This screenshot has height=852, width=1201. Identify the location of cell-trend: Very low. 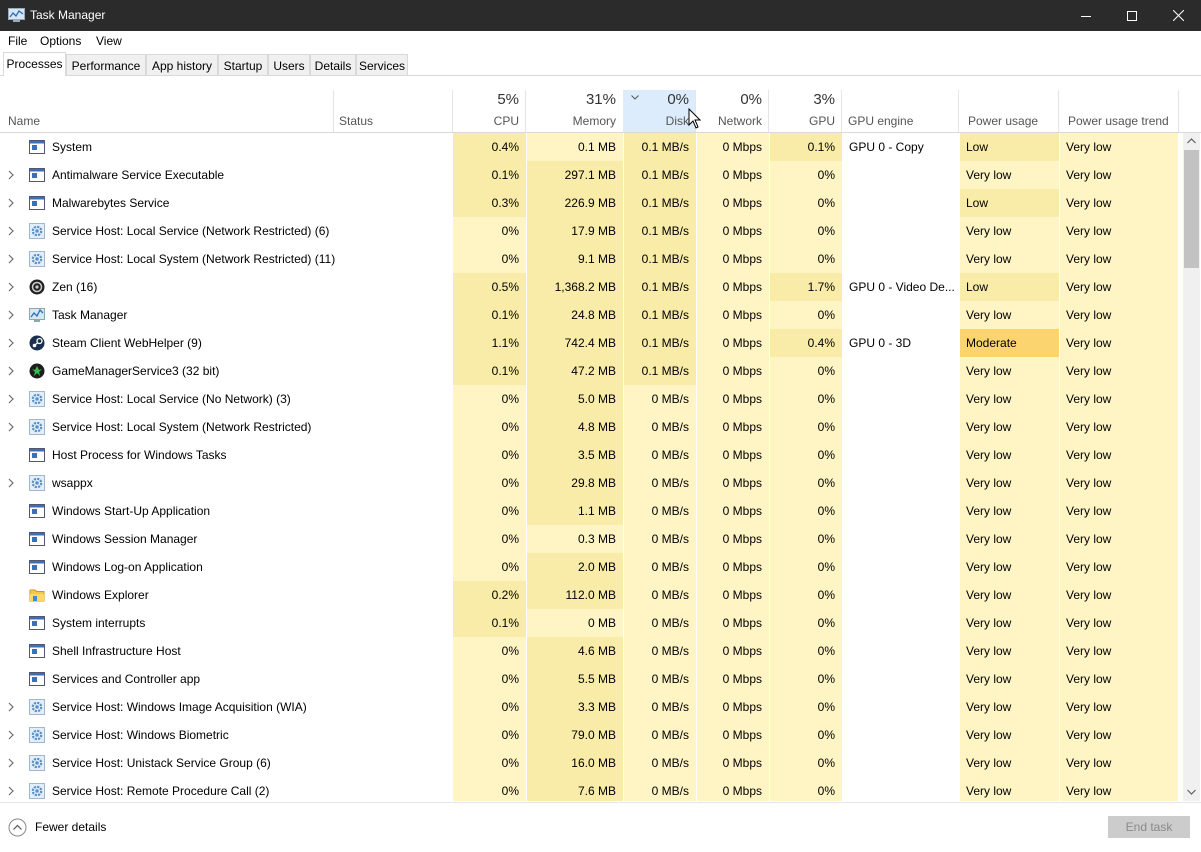
(1118, 763).